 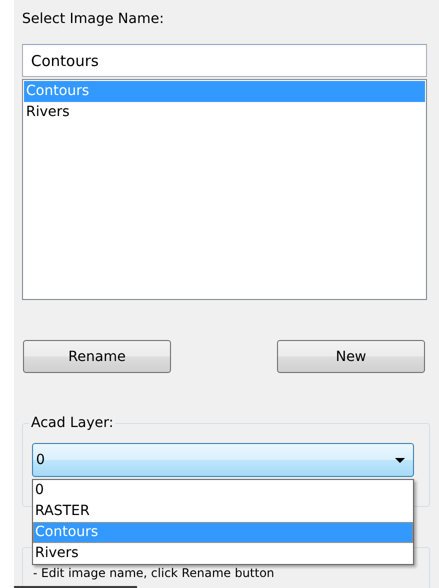 What do you see at coordinates (72, 423) in the screenshot?
I see `group-label: Acad Layer:` at bounding box center [72, 423].